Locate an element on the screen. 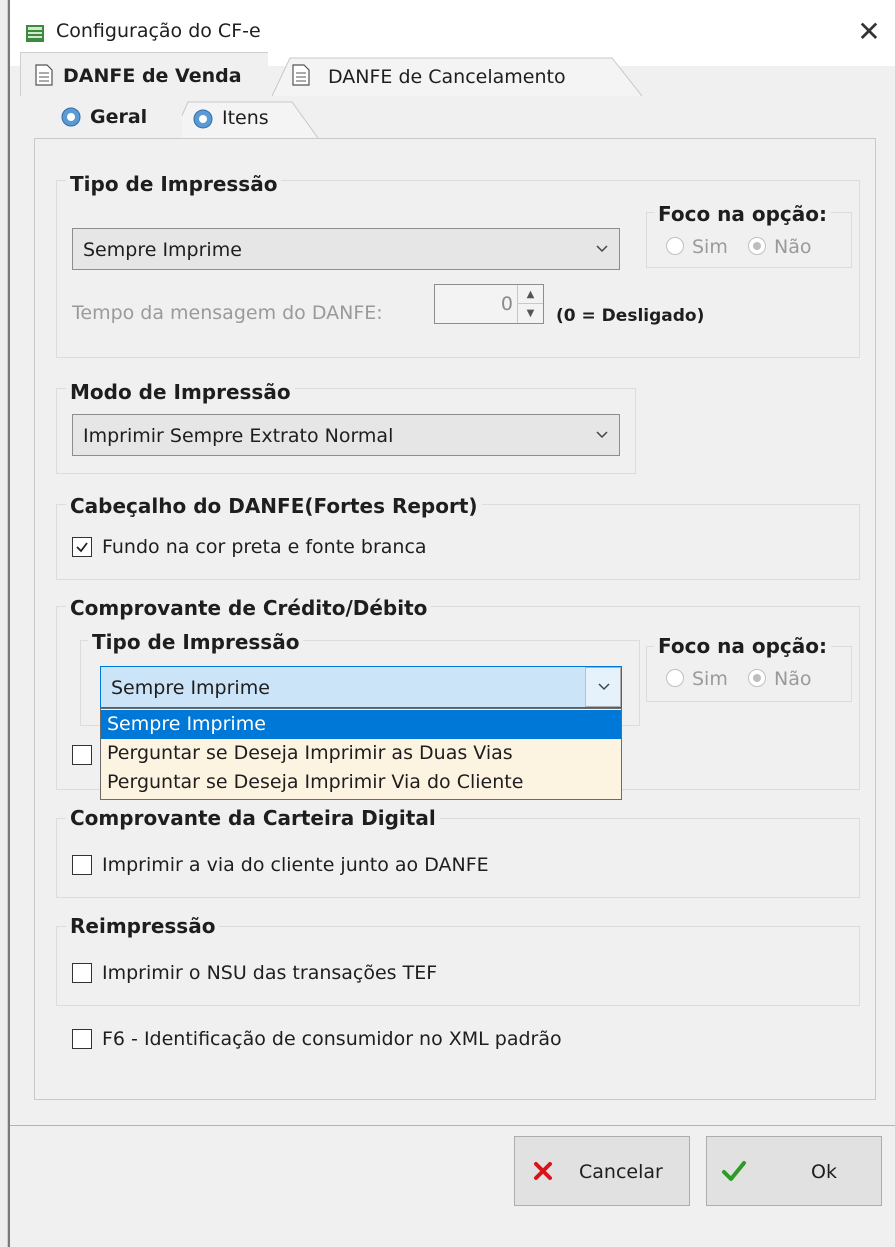 The height and width of the screenshot is (1247, 895). ok-button: Ok is located at coordinates (794, 1171).